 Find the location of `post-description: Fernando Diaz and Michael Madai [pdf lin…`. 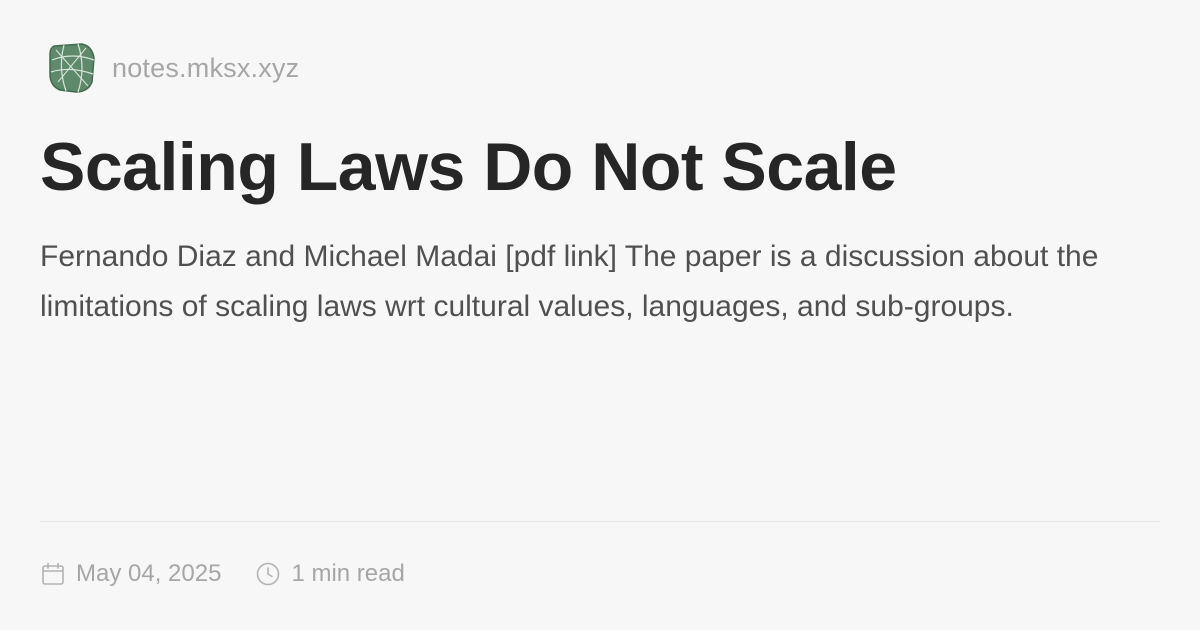

post-description: Fernando Diaz and Michael Madai [pdf lin… is located at coordinates (569, 281).